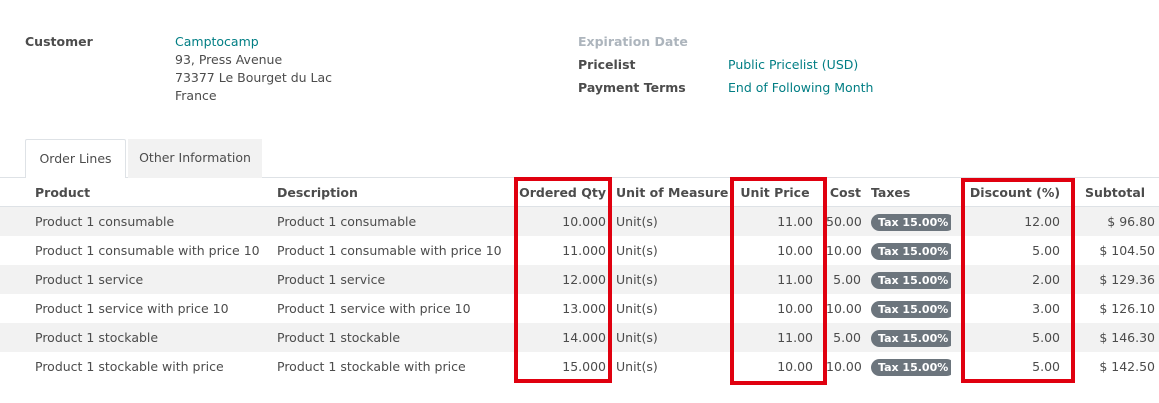 This screenshot has width=1159, height=403. I want to click on cell-cost: 50.00, so click(843, 221).